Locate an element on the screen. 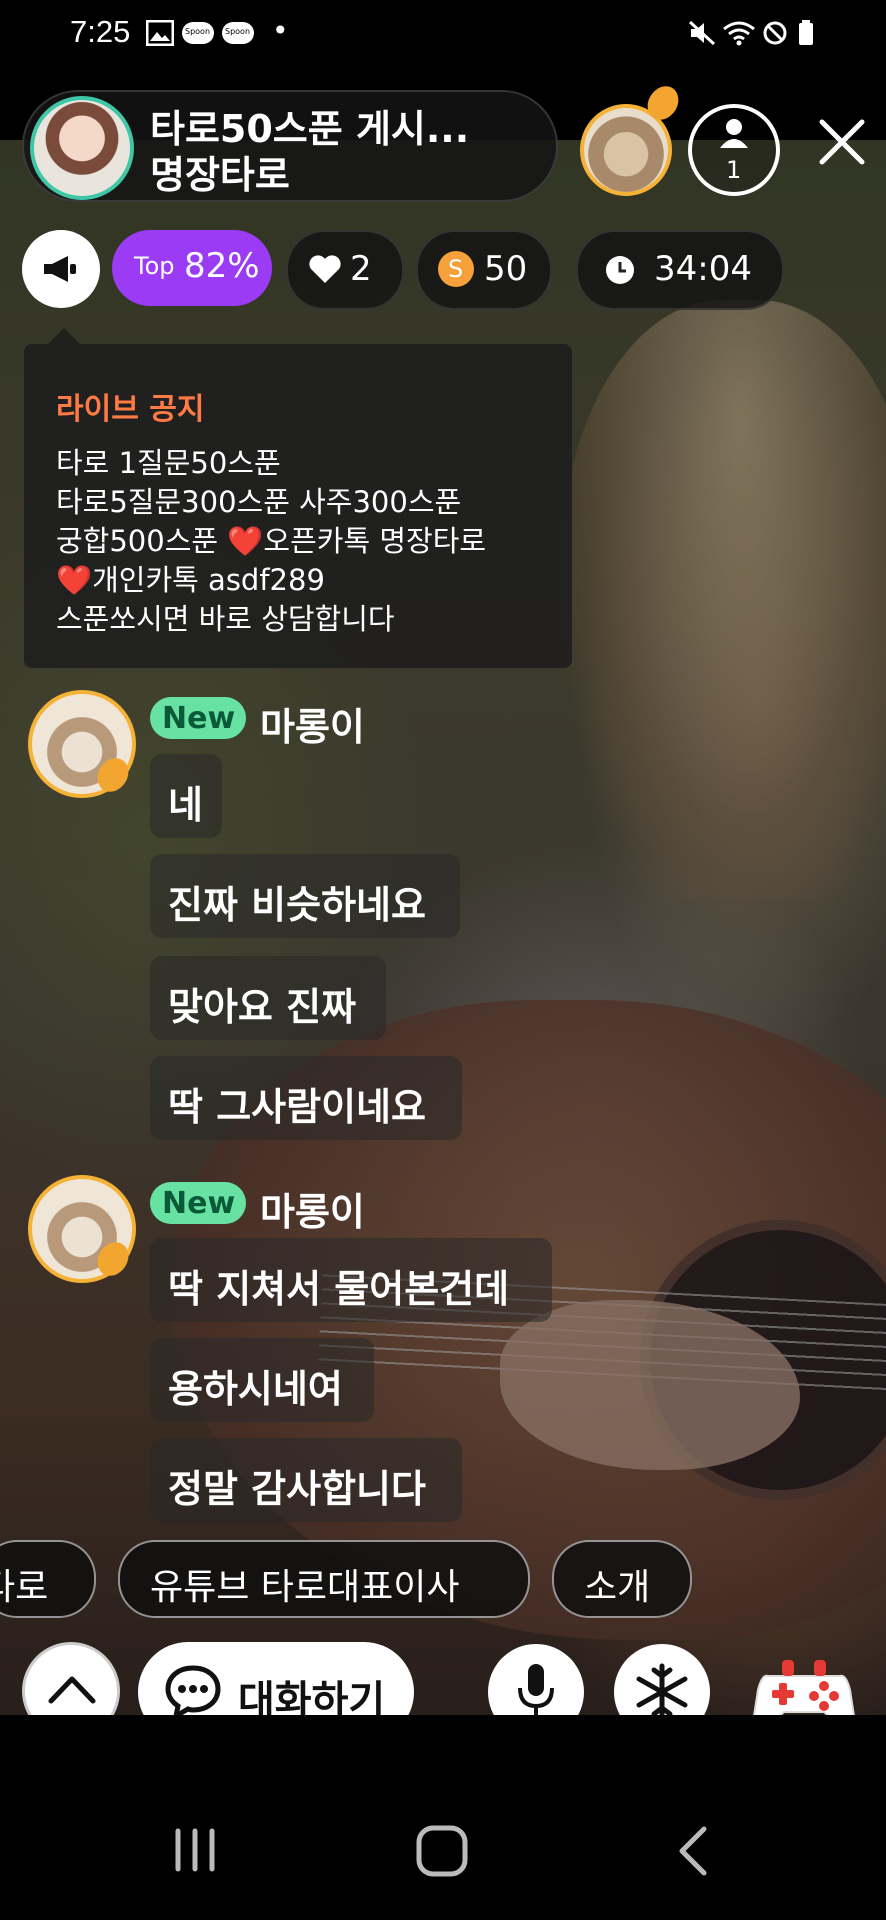 Image resolution: width=886 pixels, height=1920 pixels. top-rank-value: 82% is located at coordinates (222, 266).